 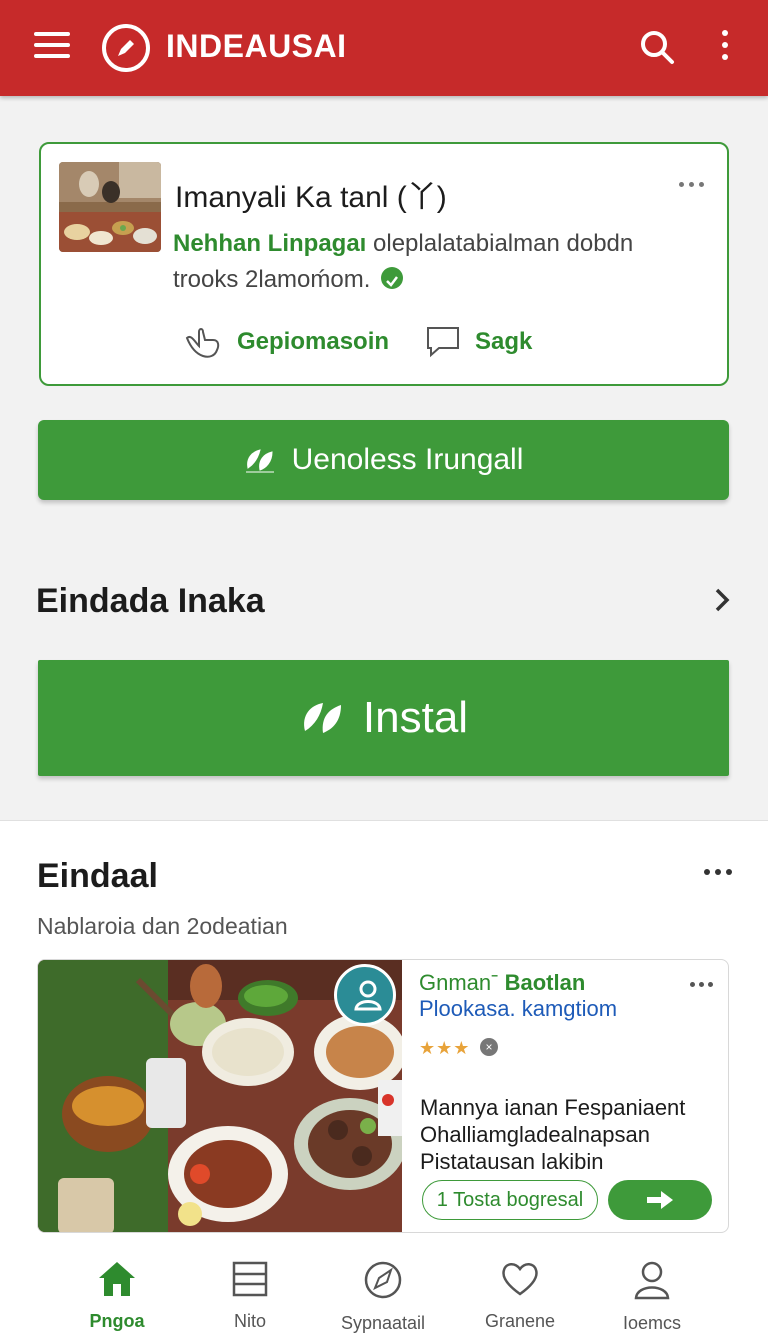 I want to click on close-badge-icon: ×, so click(x=489, y=1047).